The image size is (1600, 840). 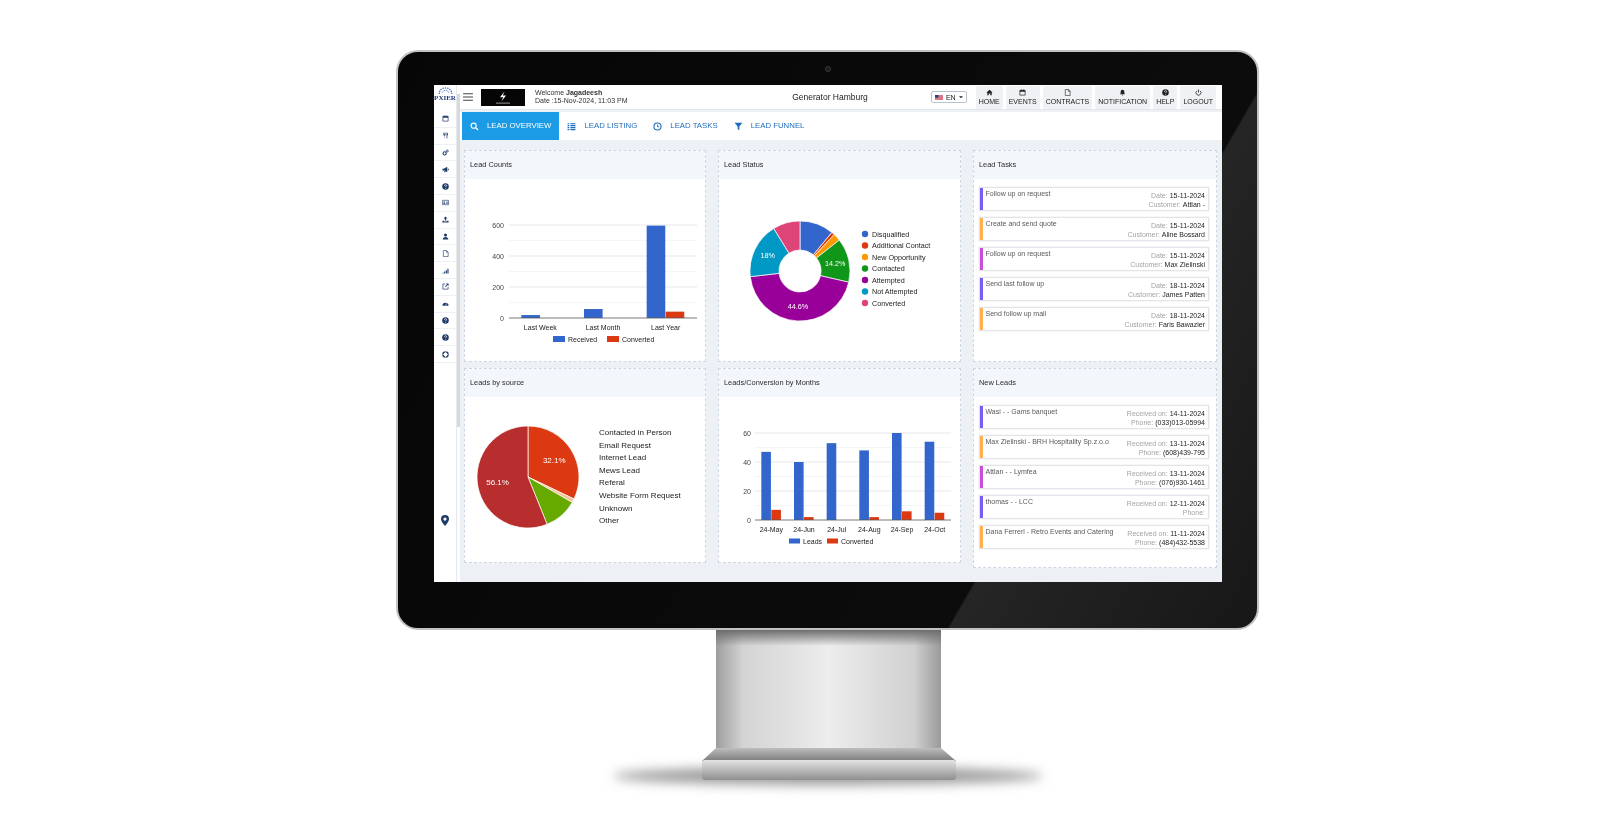 I want to click on menu-icon, so click(x=468, y=97).